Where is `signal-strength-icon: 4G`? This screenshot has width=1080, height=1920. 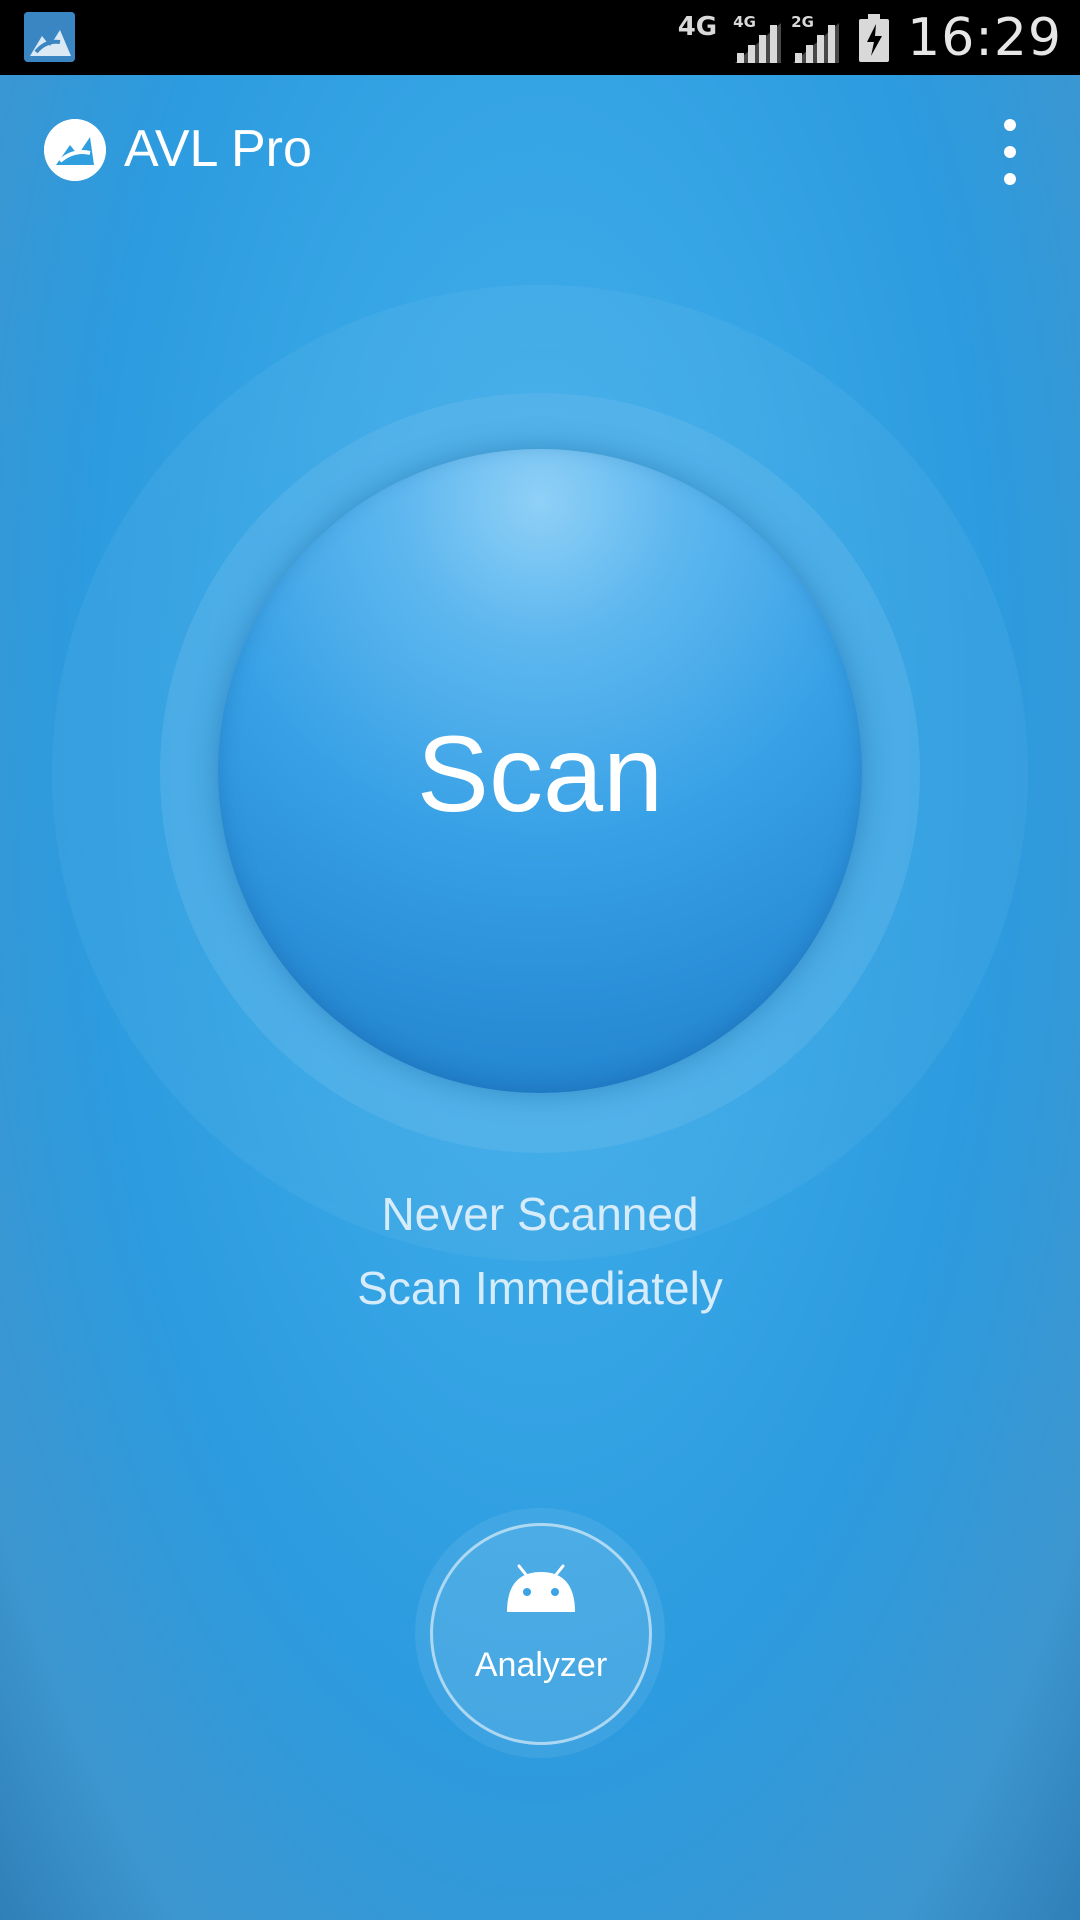
signal-strength-icon: 4G is located at coordinates (759, 38).